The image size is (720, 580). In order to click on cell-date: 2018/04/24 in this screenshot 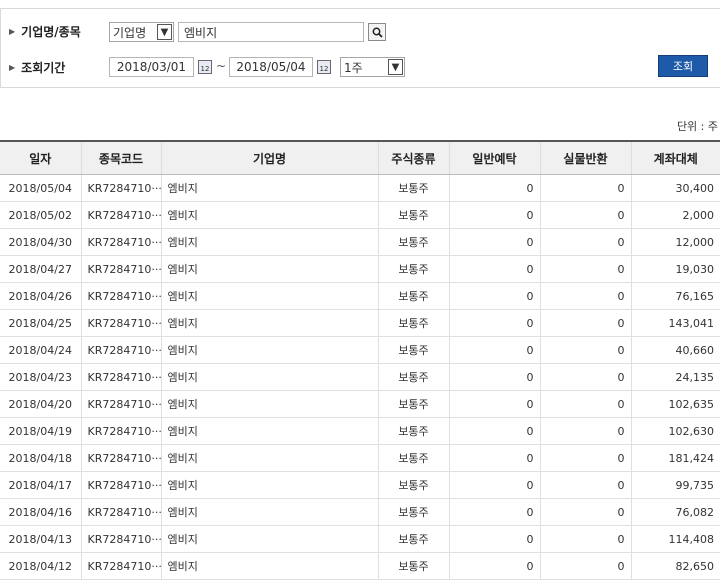, I will do `click(40, 350)`.